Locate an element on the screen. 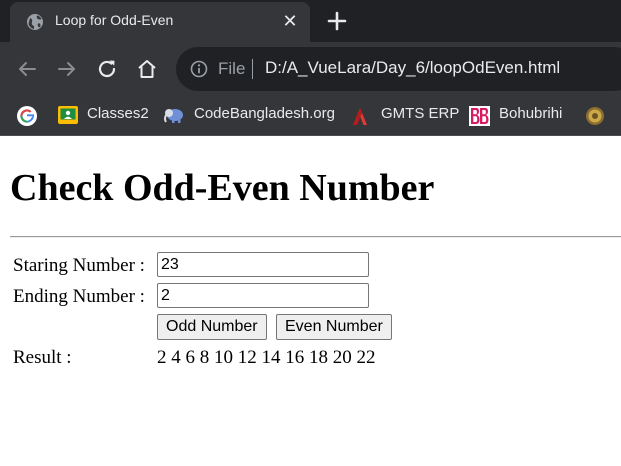 The height and width of the screenshot is (466, 621). protocol-label: File is located at coordinates (232, 68).